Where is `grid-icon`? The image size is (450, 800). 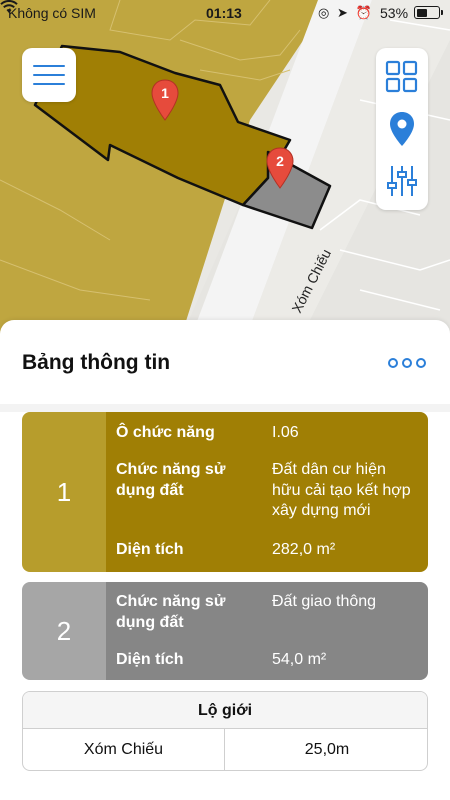 grid-icon is located at coordinates (401, 76).